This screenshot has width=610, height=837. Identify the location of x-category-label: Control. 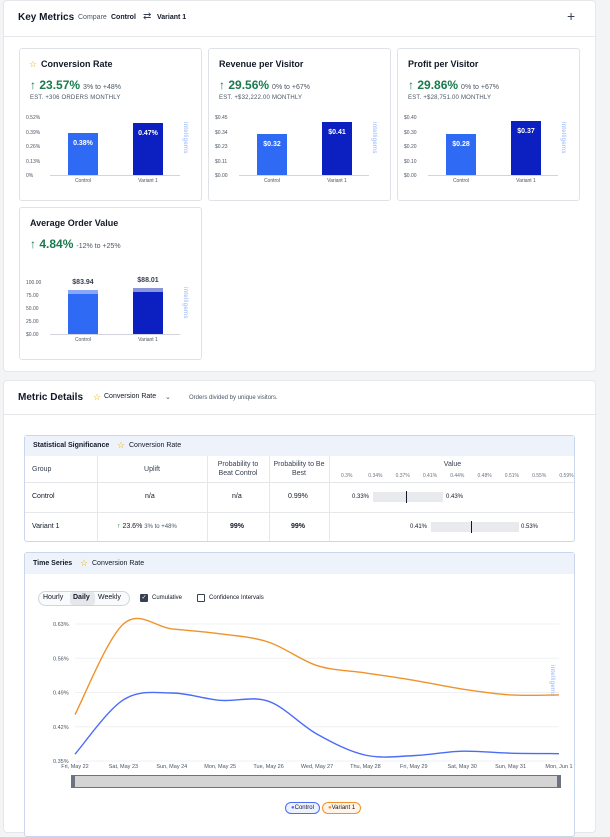
(272, 181).